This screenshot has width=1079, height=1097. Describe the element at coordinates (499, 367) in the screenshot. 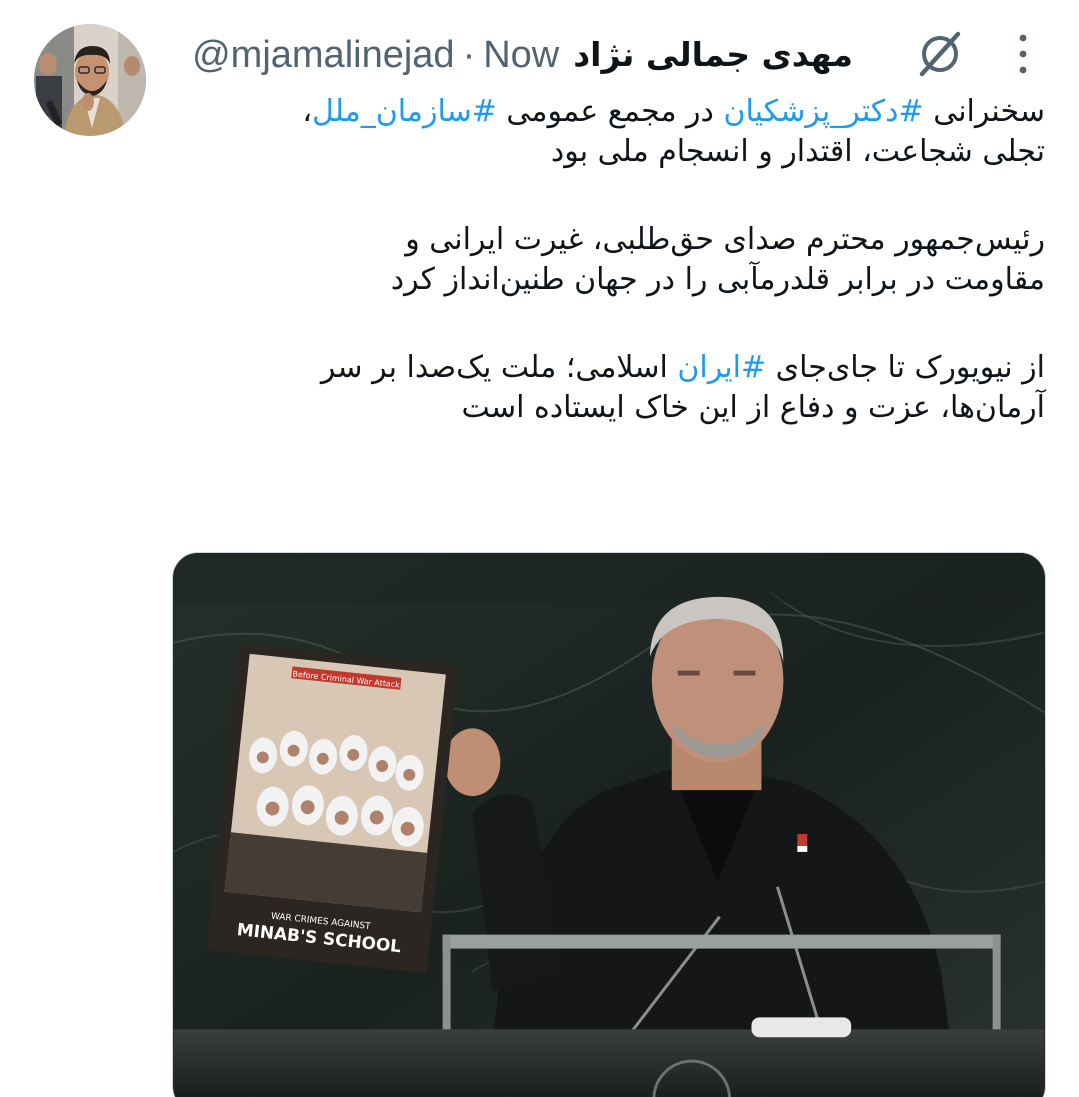

I see `text-segment: اسلامی؛ ملت یک‌صدا بر سر` at that location.